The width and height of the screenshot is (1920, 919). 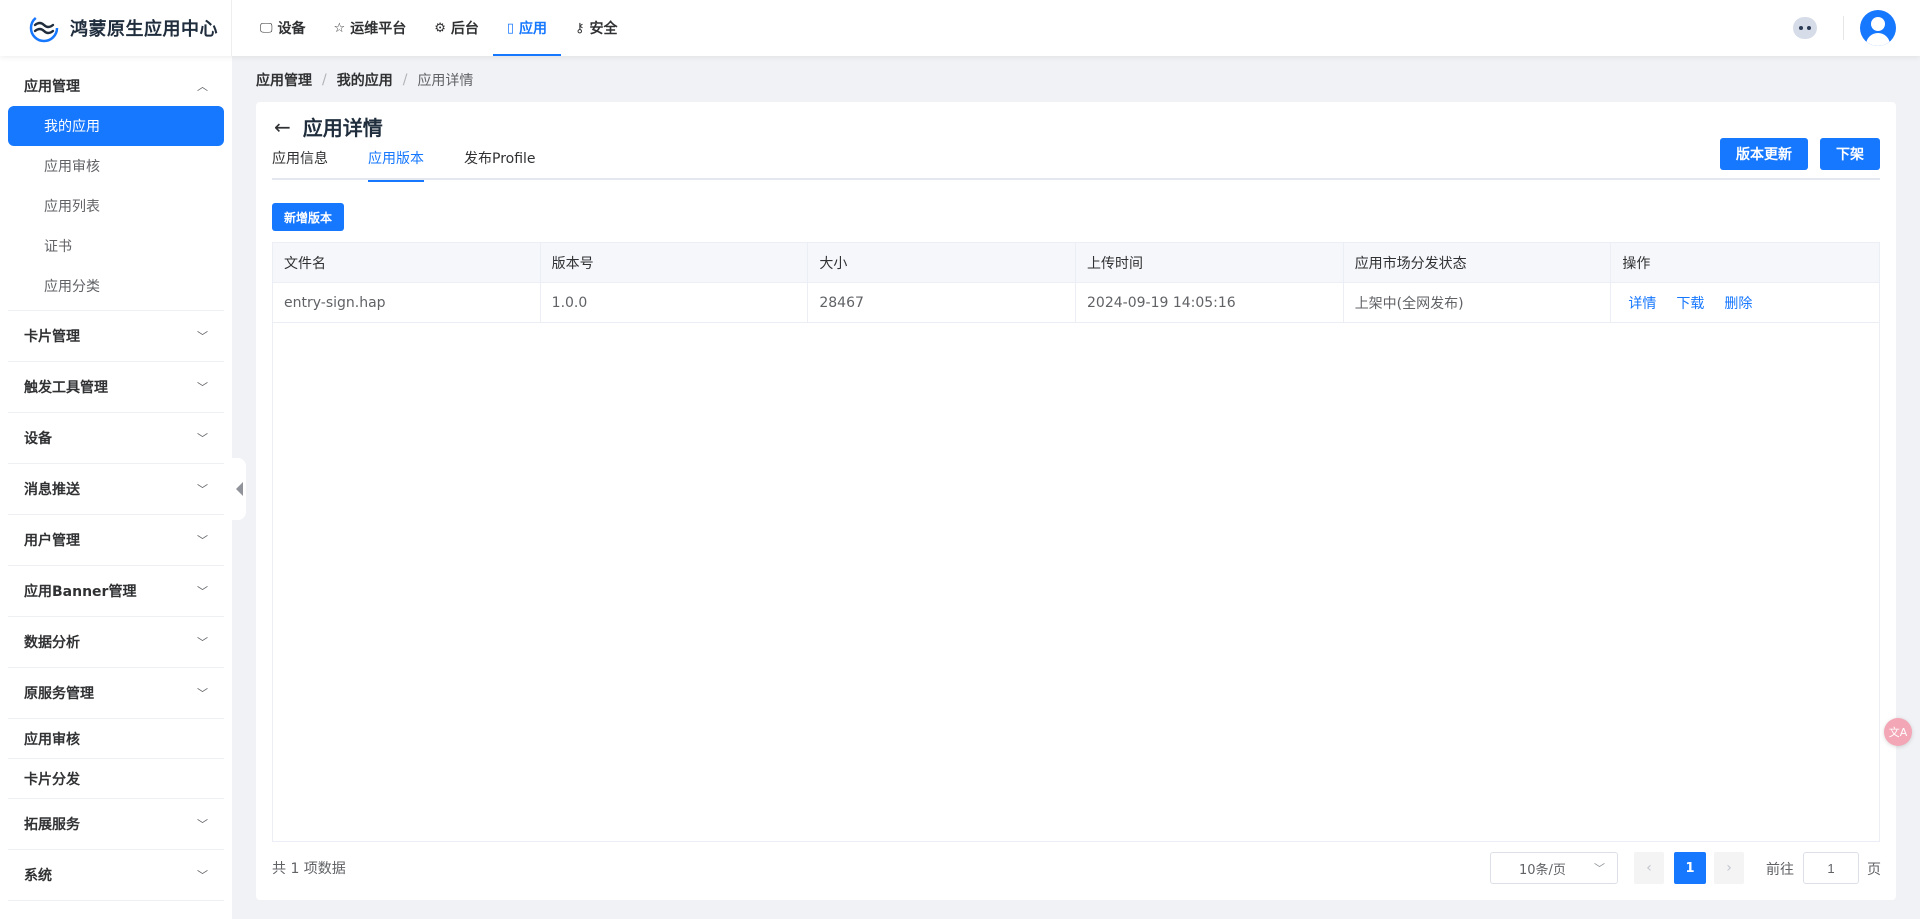 I want to click on sidebar-item-app-category: 应用分类, so click(x=116, y=286).